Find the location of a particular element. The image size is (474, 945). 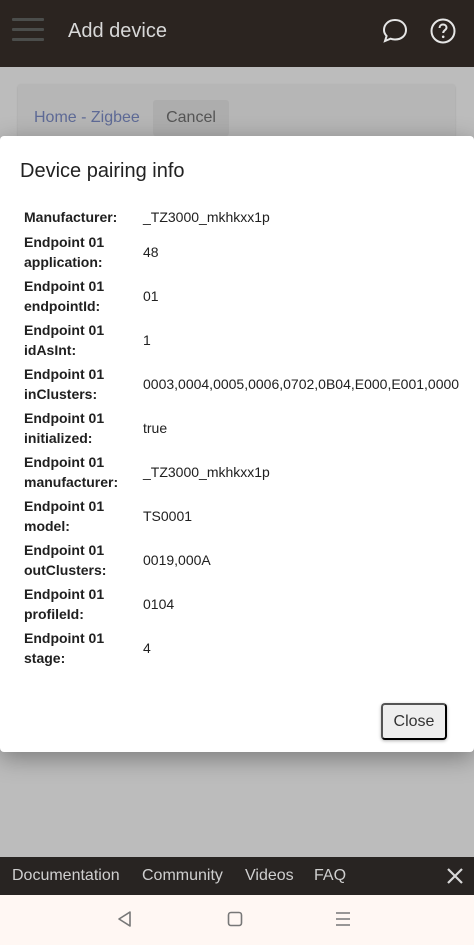

back-triangle-icon is located at coordinates (125, 919).